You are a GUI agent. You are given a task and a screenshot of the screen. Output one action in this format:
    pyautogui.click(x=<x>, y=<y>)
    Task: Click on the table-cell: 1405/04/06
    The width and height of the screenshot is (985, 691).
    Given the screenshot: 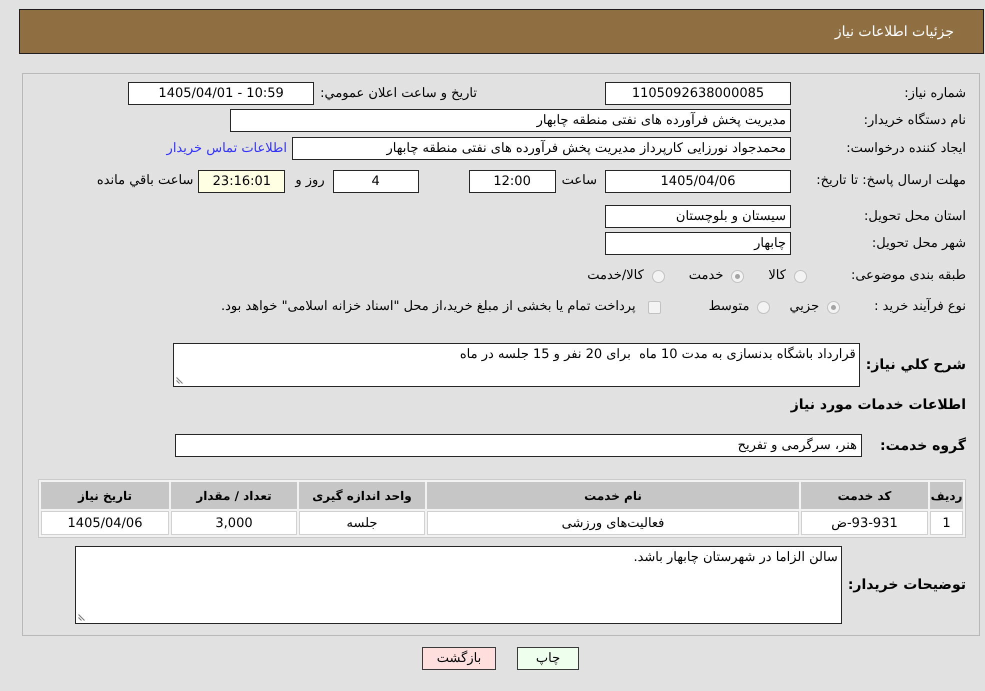 What is the action you would take?
    pyautogui.click(x=105, y=523)
    